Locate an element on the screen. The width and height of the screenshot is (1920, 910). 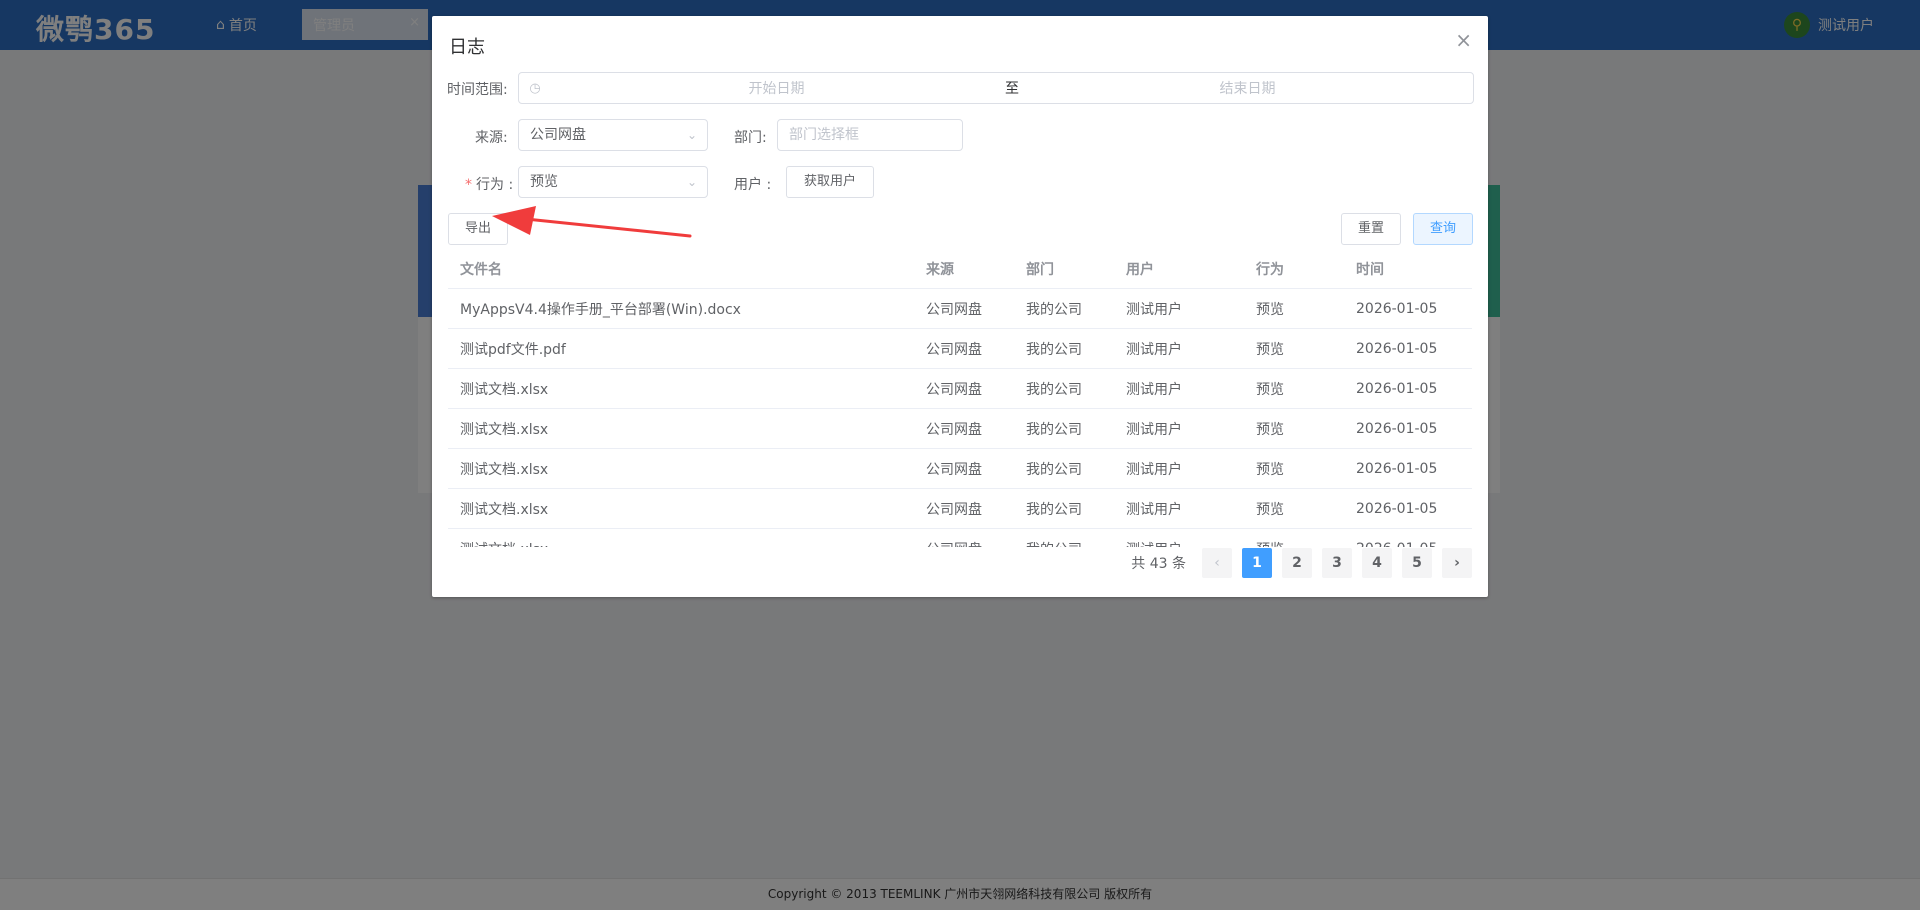
start-date-input: 开始日期 is located at coordinates (776, 88).